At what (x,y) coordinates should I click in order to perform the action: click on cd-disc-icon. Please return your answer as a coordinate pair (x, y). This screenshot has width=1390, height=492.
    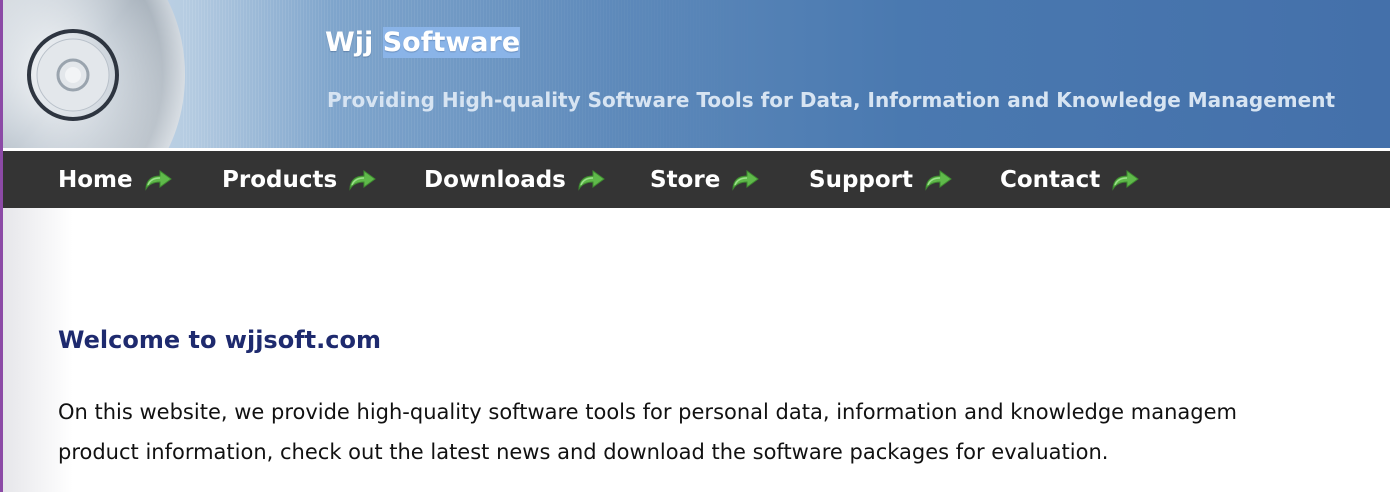
    Looking at the image, I should click on (94, 75).